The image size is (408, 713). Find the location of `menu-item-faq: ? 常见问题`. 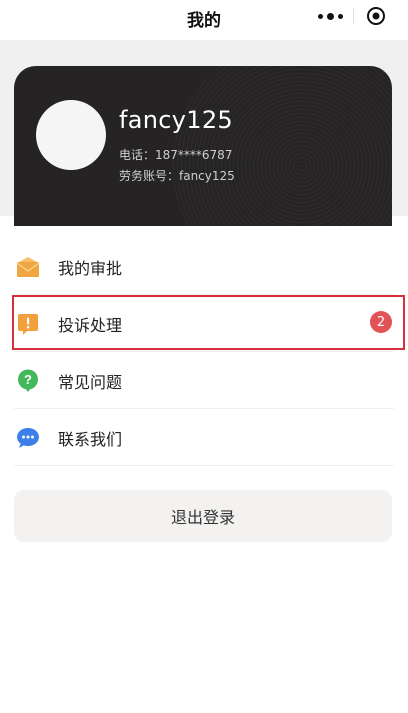

menu-item-faq: ? 常见问题 is located at coordinates (204, 380).